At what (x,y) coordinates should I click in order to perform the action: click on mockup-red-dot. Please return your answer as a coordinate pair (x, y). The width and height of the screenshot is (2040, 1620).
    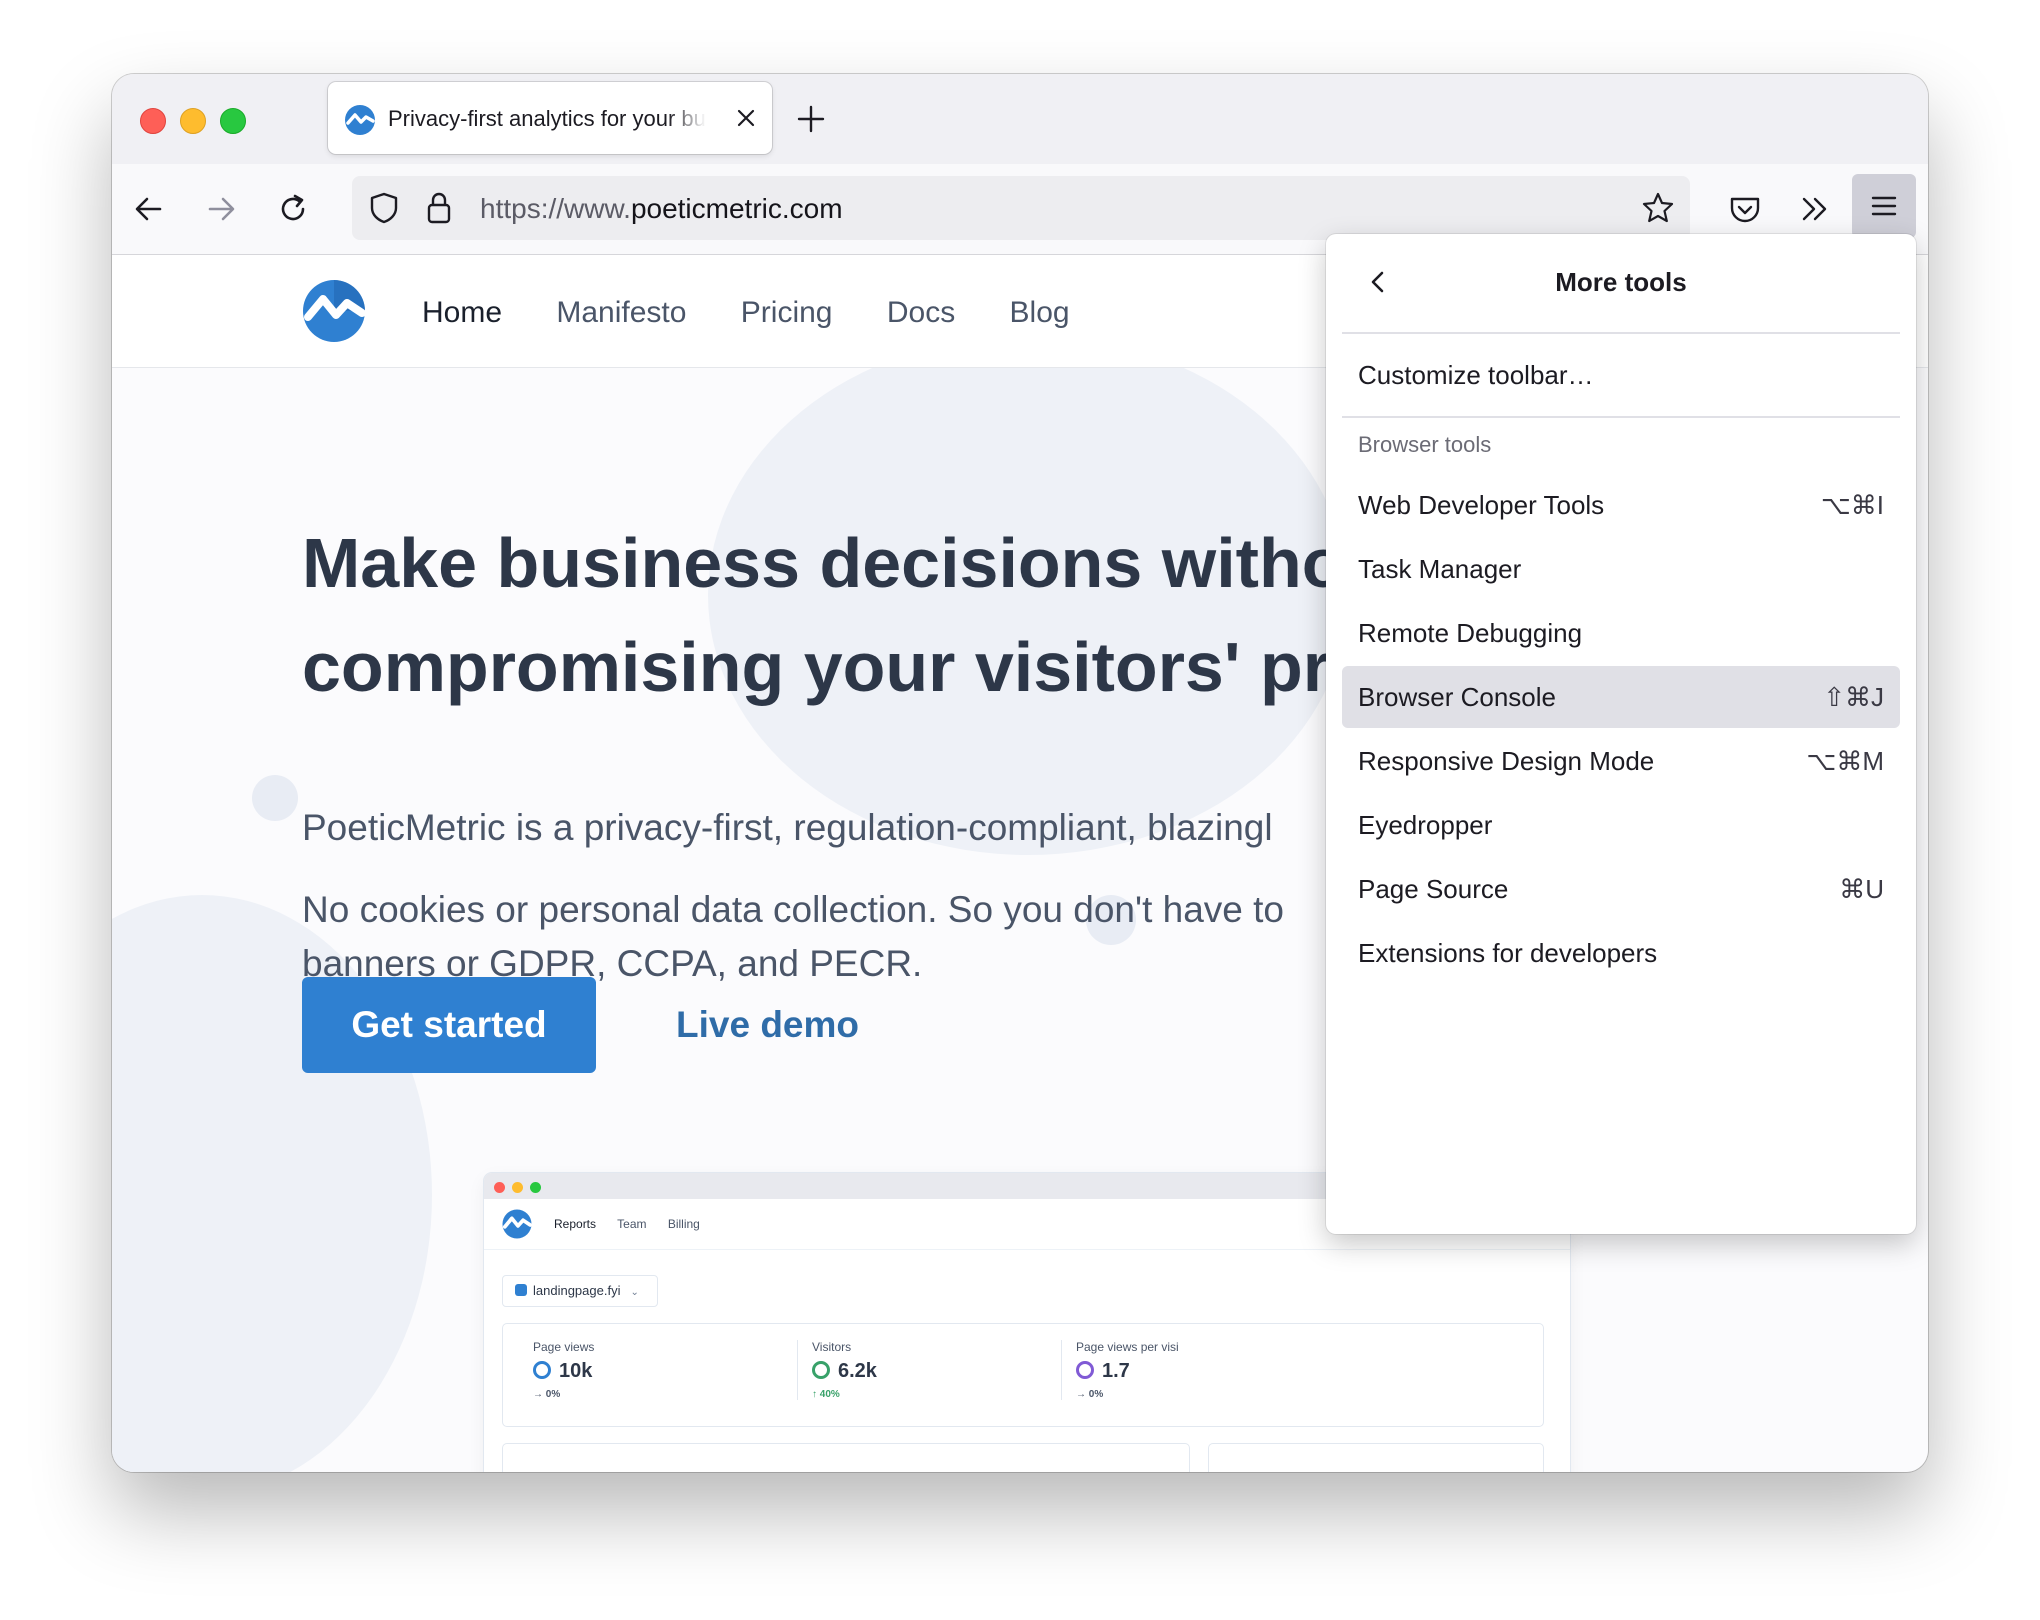
    Looking at the image, I should click on (499, 1187).